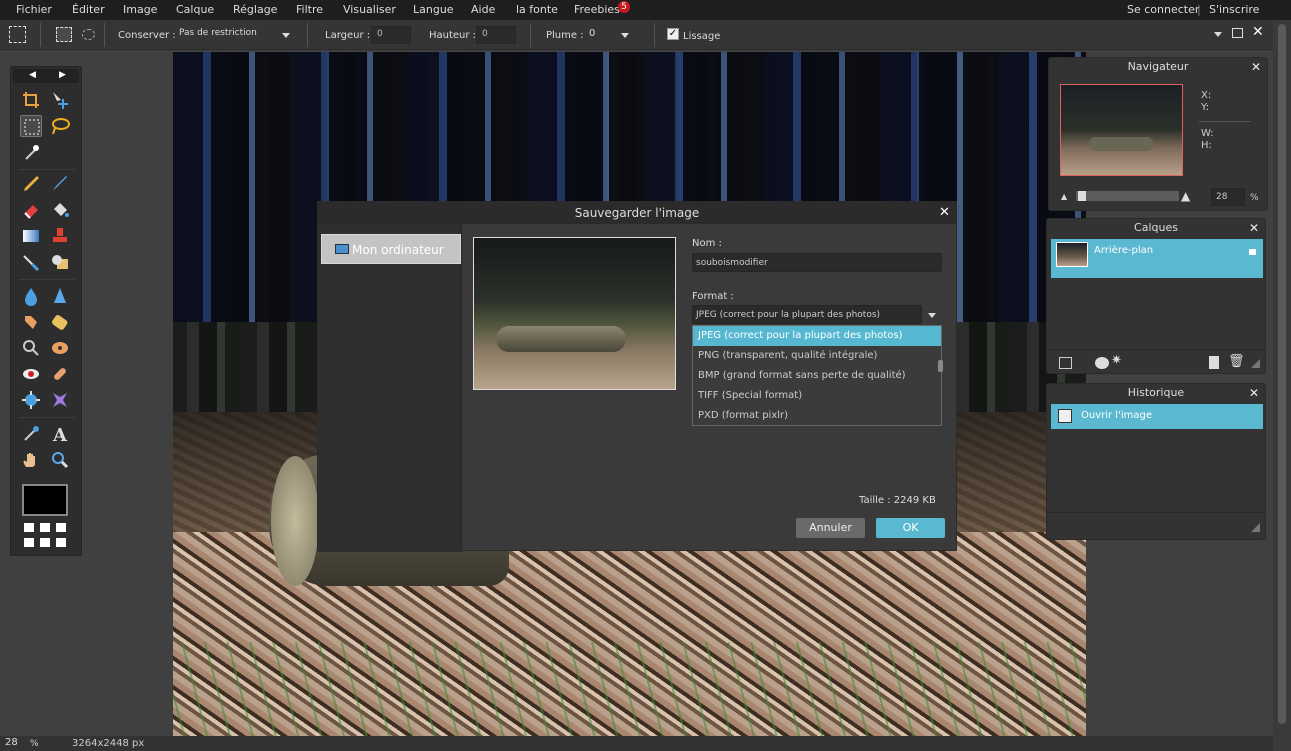 This screenshot has width=1291, height=751. I want to click on menu-reglage: Réglage, so click(255, 9).